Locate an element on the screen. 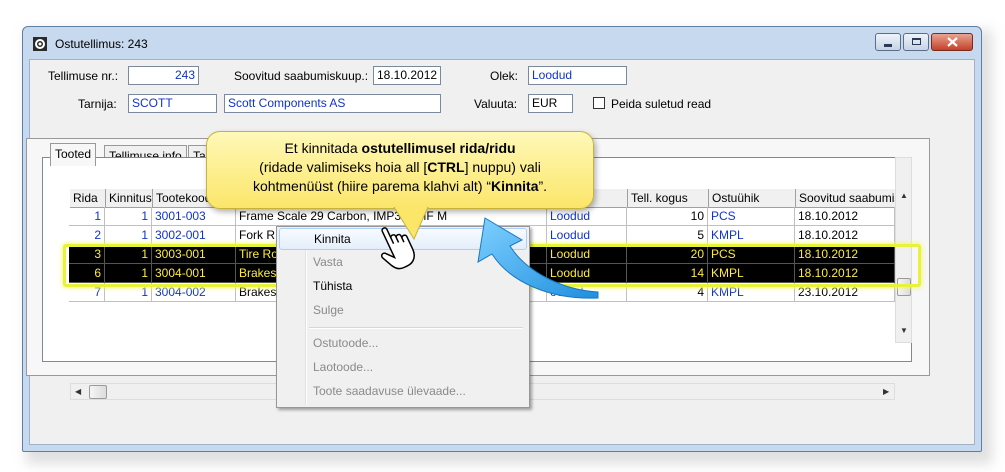 Image resolution: width=1005 pixels, height=472 pixels. hide-closed-checkbox is located at coordinates (599, 103).